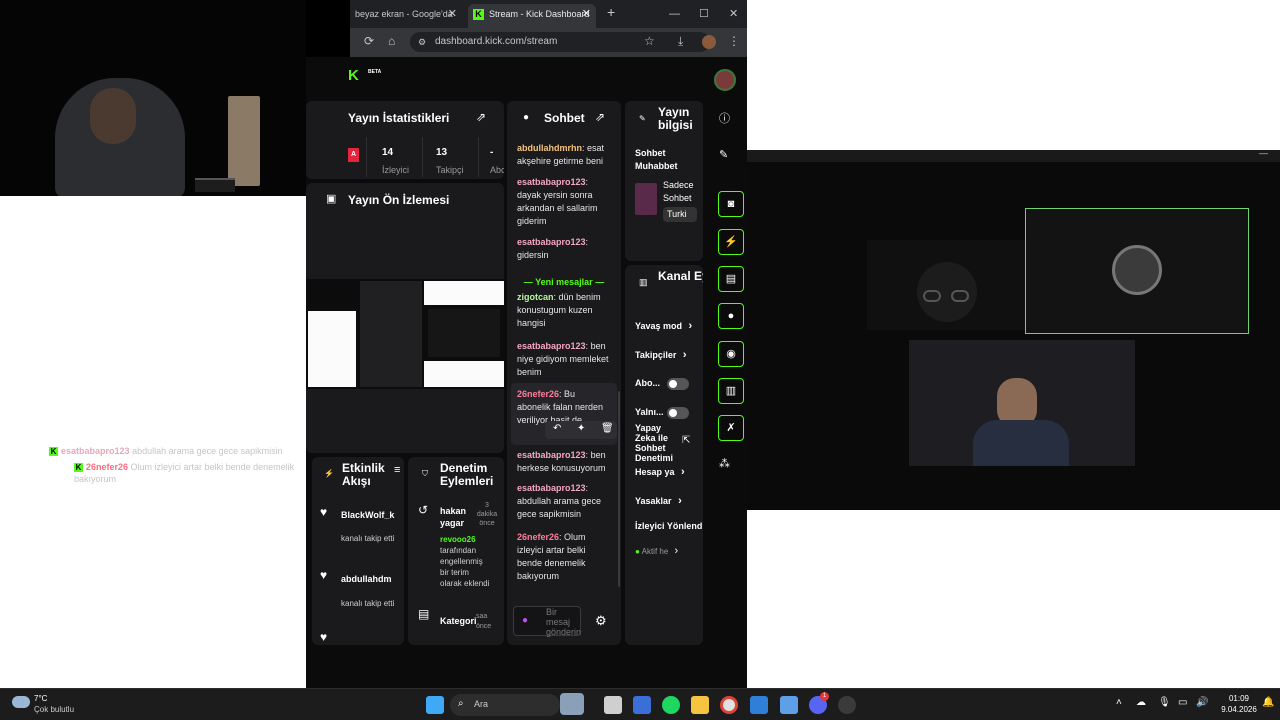  Describe the element at coordinates (607, 428) in the screenshot. I see `delete-icon: 🗑` at that location.